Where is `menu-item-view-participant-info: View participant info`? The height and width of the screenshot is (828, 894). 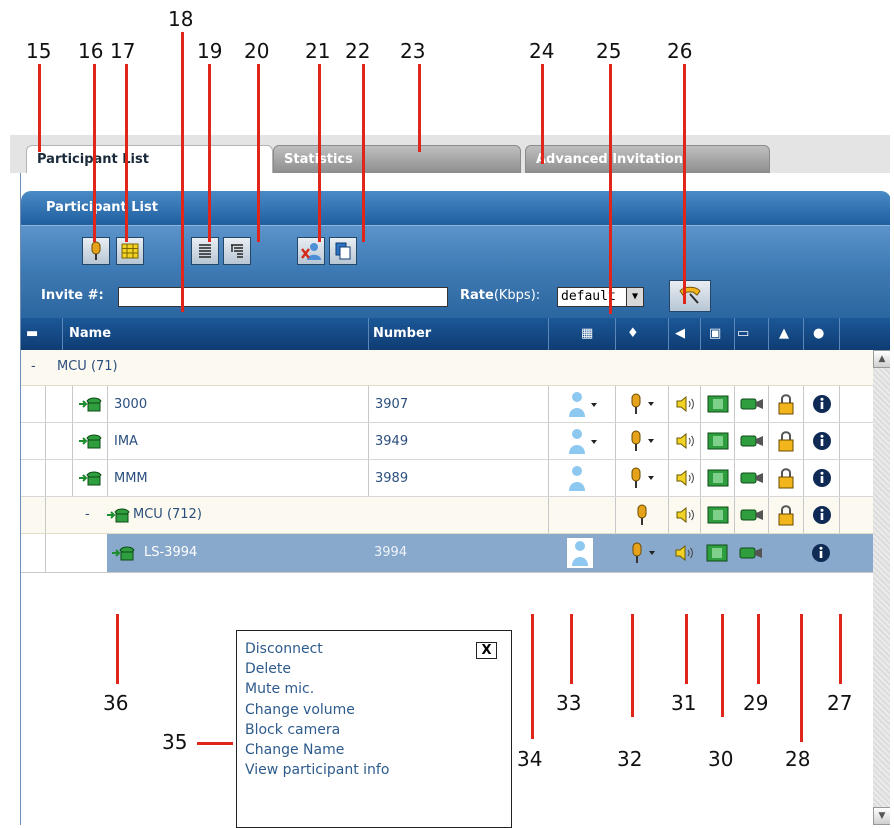 menu-item-view-participant-info: View participant info is located at coordinates (317, 770).